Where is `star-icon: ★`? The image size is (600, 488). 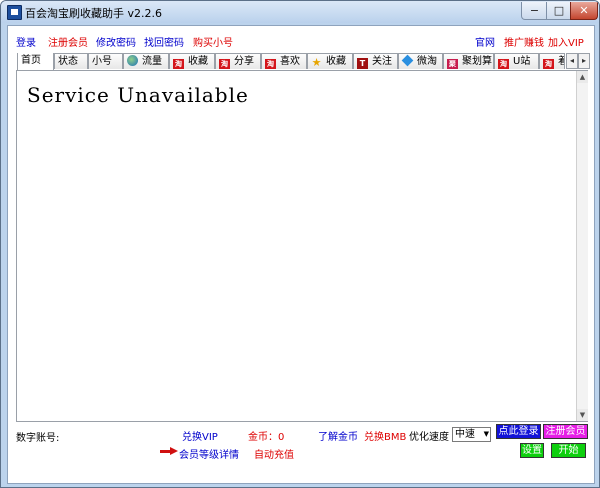 star-icon: ★ is located at coordinates (316, 62).